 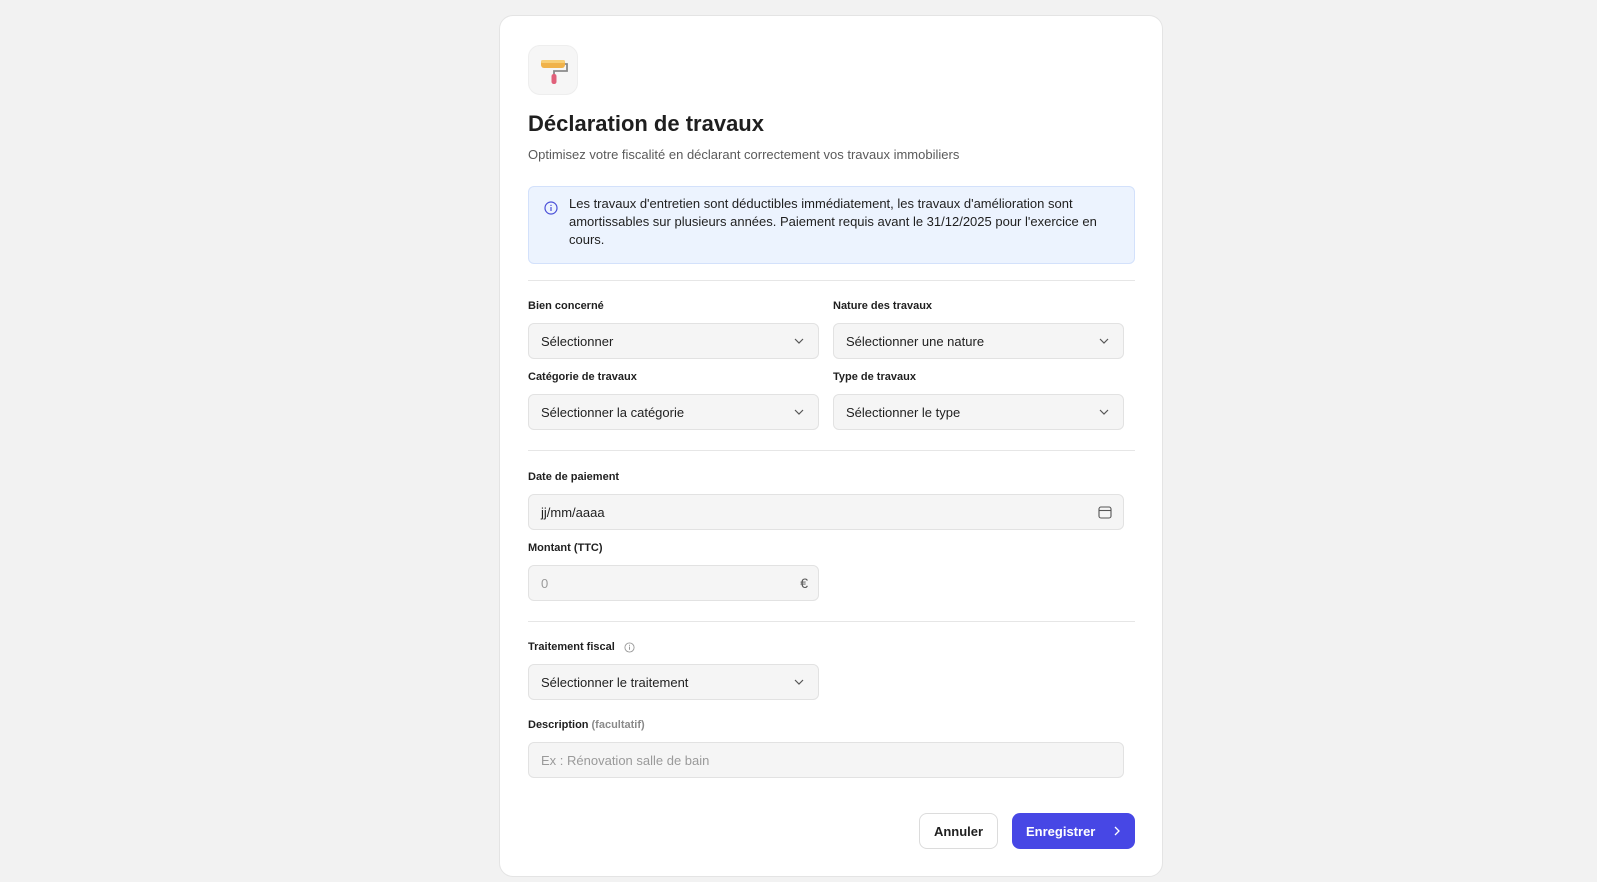 What do you see at coordinates (545, 583) in the screenshot?
I see `montant-placeholder: 0` at bounding box center [545, 583].